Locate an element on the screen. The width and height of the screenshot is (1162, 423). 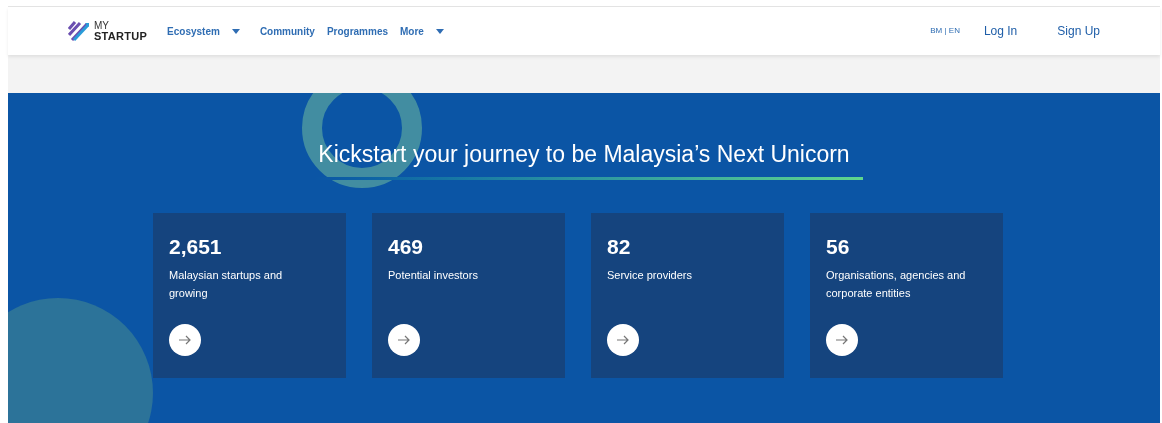
language-link: BM | EN is located at coordinates (945, 31).